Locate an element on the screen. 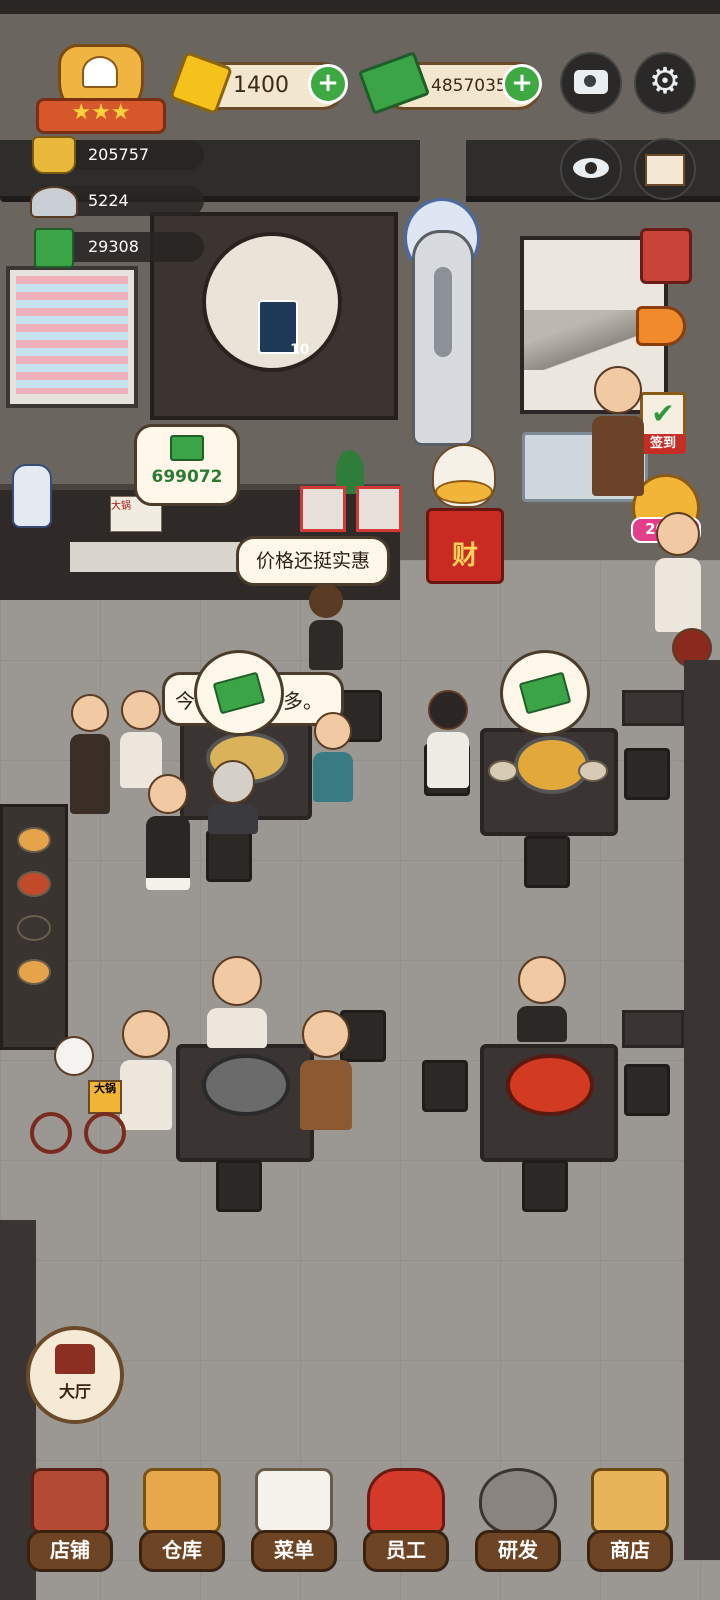 The height and width of the screenshot is (1600, 720). settings-button: ⚙ is located at coordinates (665, 83).